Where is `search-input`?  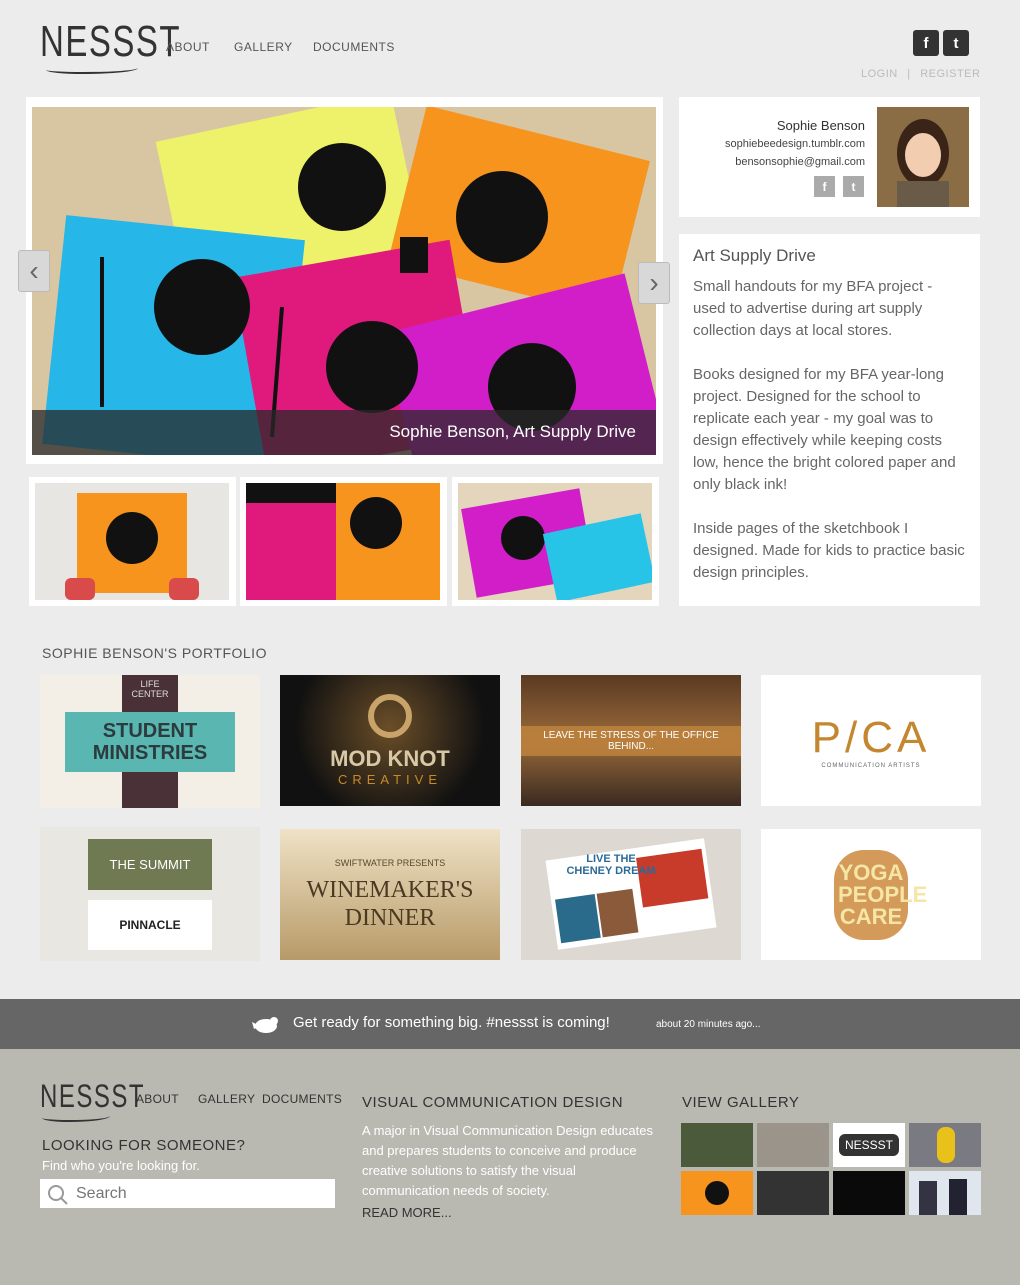 search-input is located at coordinates (201, 1193).